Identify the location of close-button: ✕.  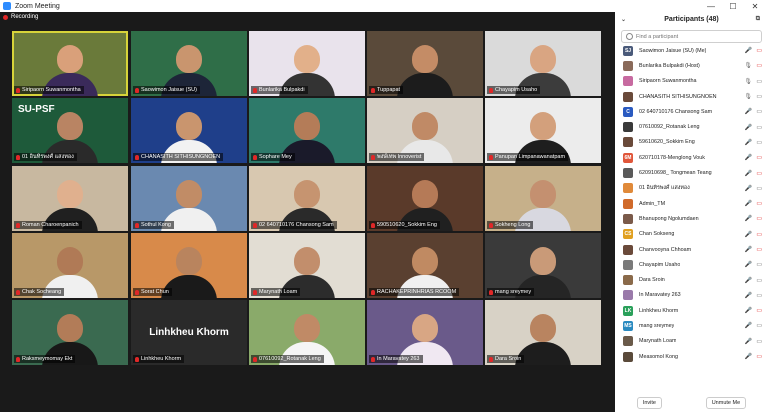
(755, 6).